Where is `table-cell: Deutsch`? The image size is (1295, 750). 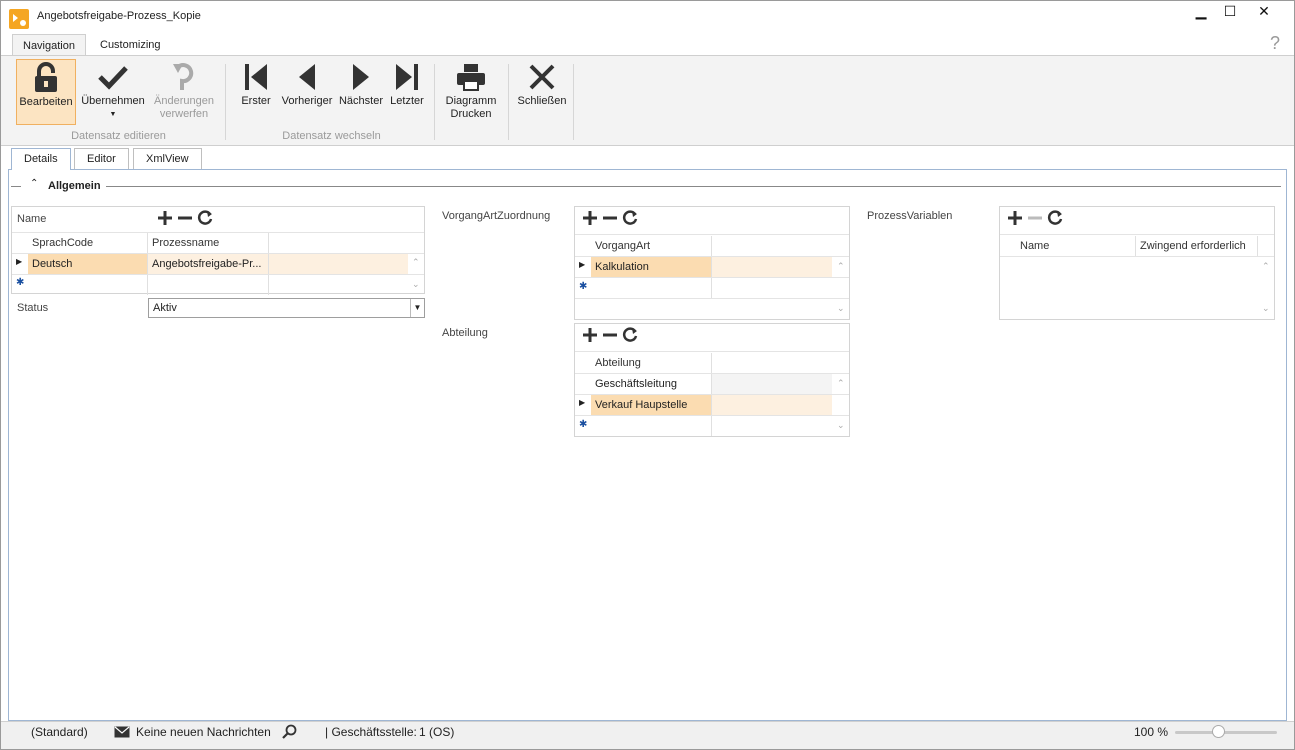
table-cell: Deutsch is located at coordinates (88, 264).